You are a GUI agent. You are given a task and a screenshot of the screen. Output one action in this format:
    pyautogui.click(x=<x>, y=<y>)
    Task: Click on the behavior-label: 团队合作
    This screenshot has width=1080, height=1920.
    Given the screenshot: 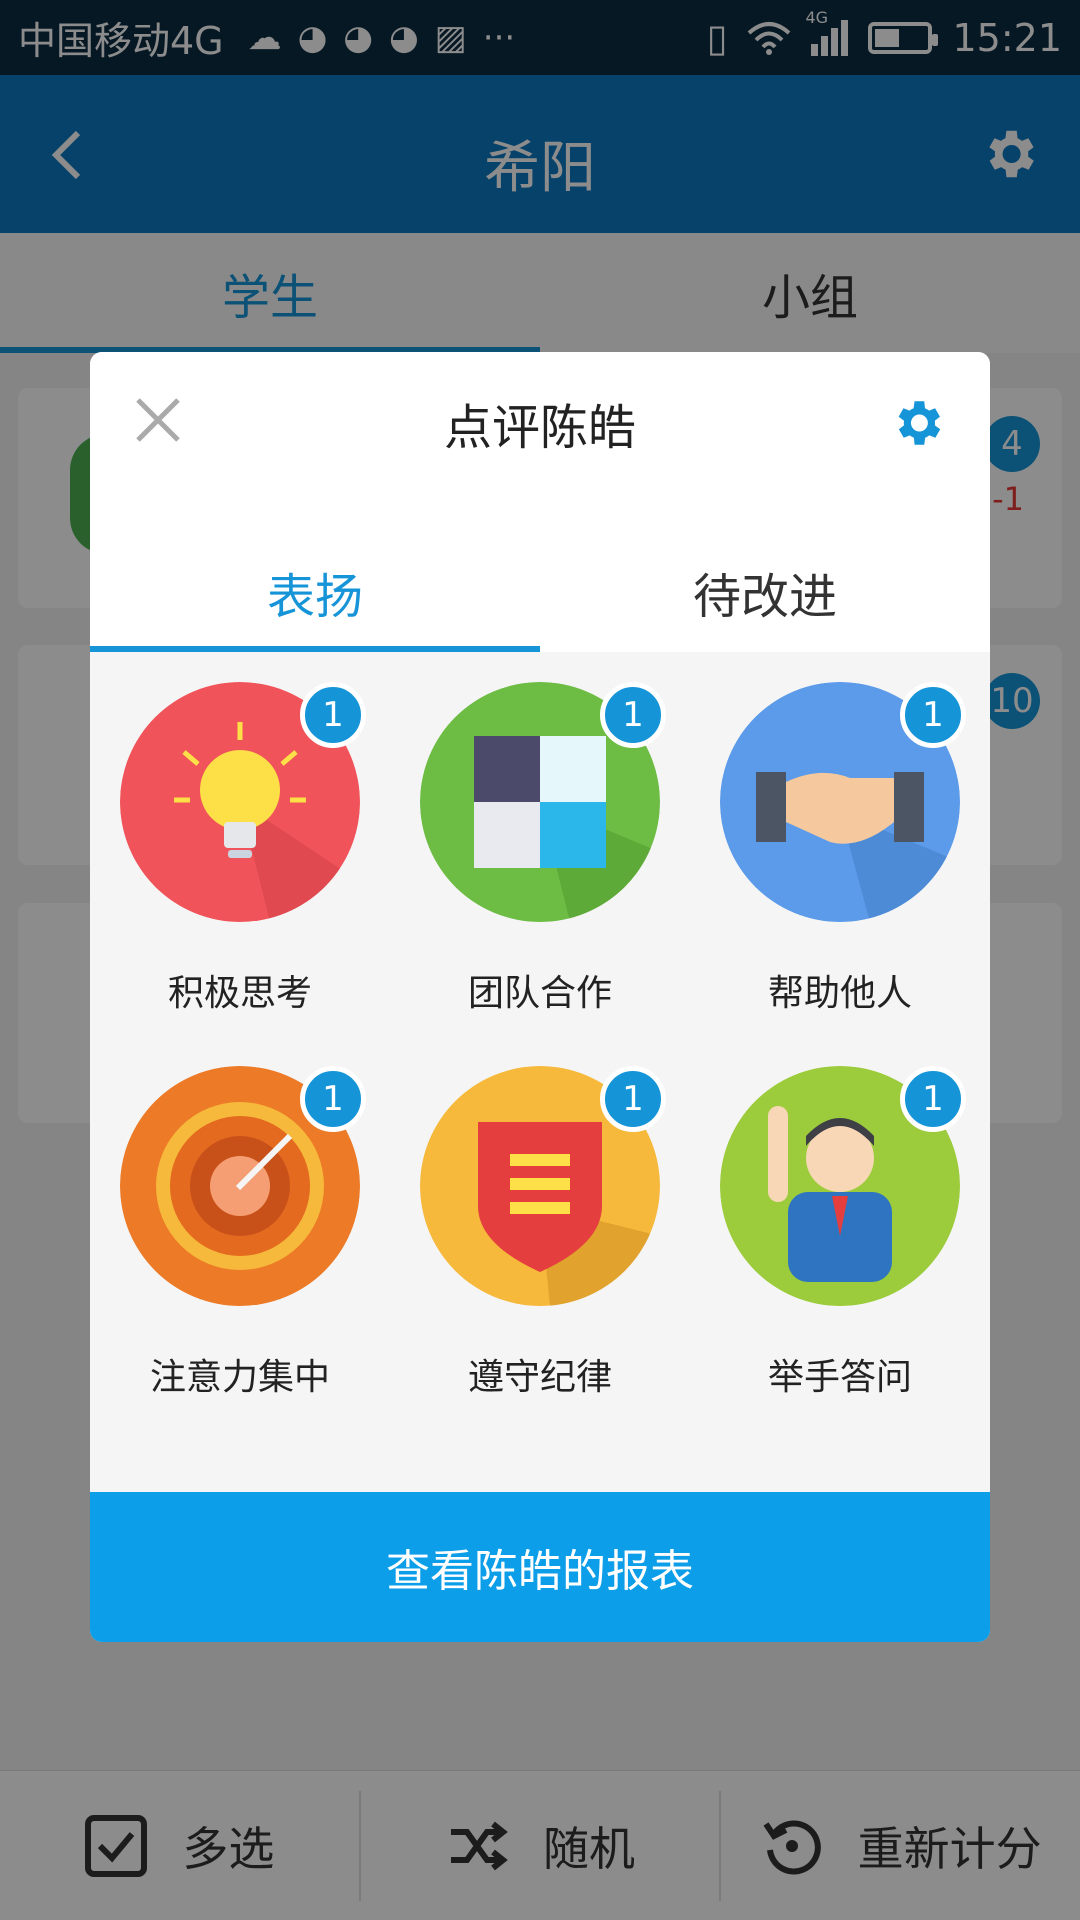 What is the action you would take?
    pyautogui.click(x=539, y=993)
    